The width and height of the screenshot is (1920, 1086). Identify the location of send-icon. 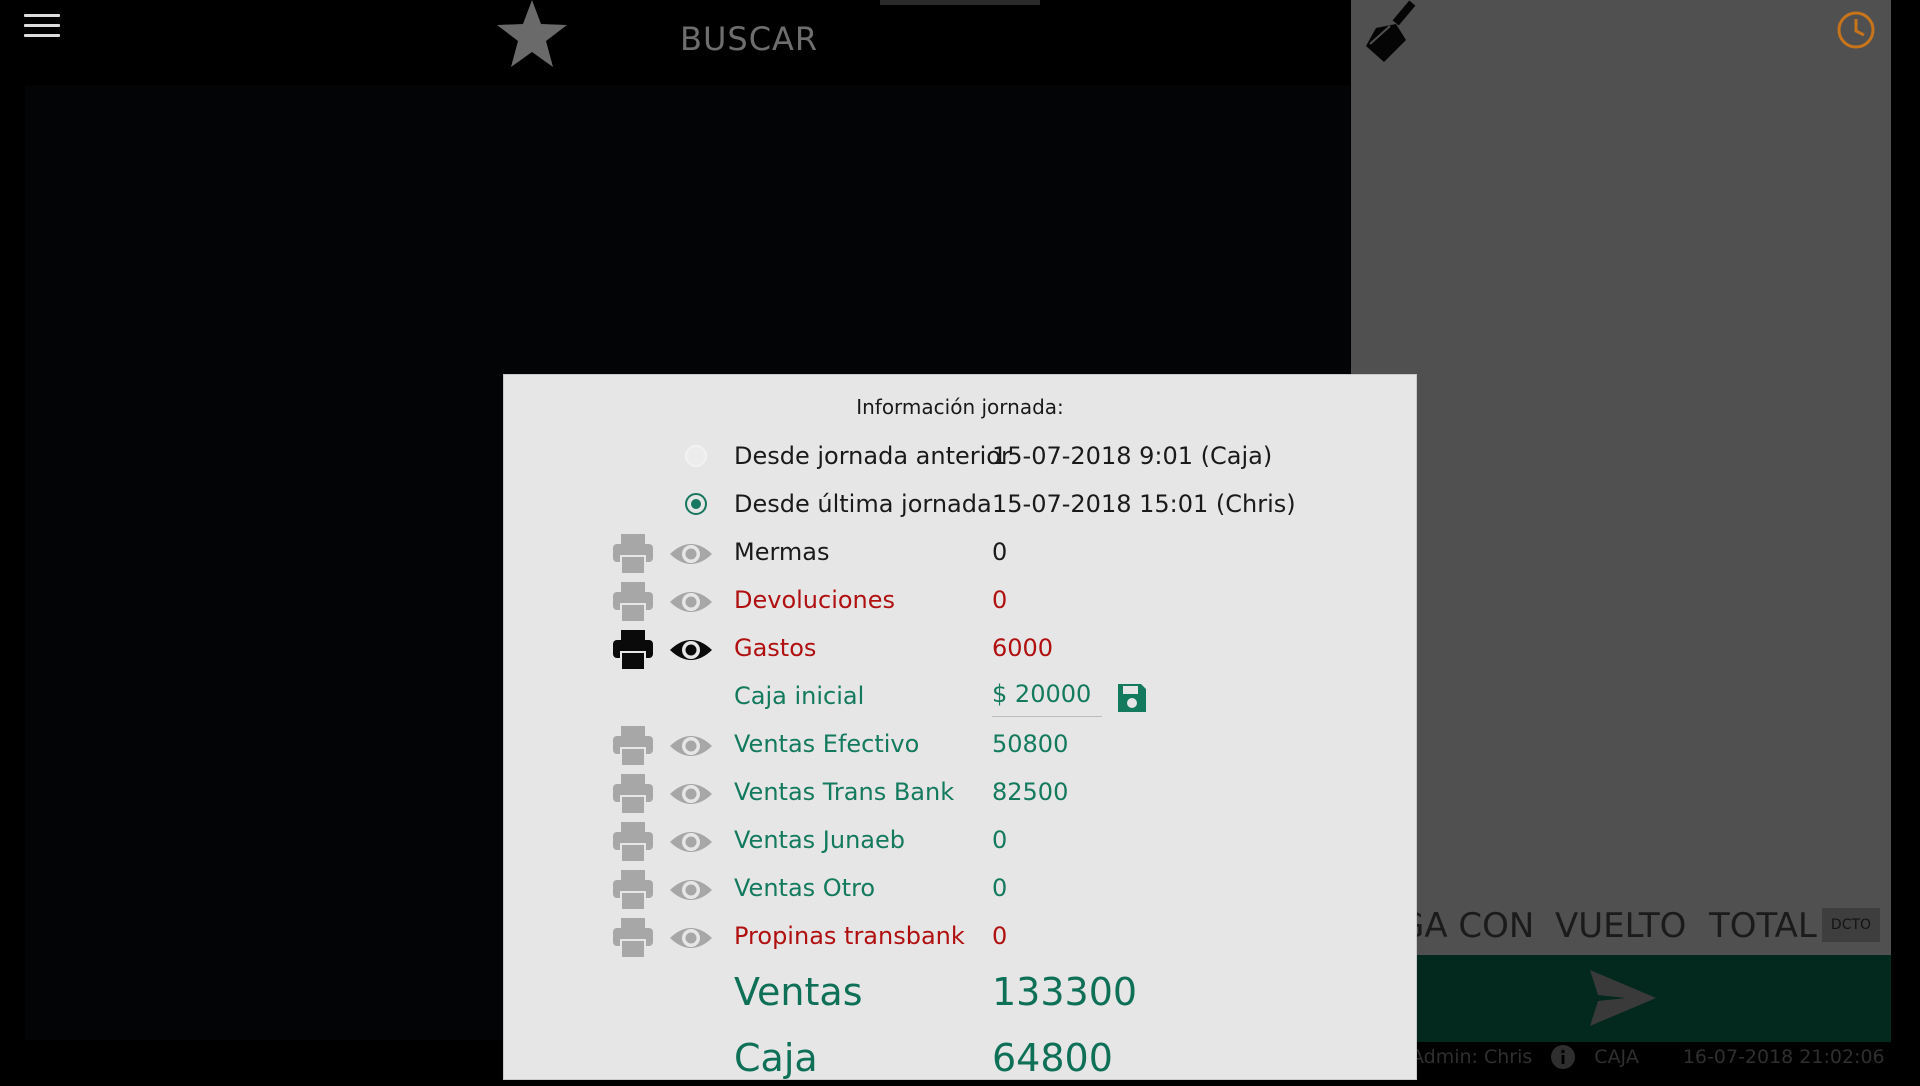
(1622, 998).